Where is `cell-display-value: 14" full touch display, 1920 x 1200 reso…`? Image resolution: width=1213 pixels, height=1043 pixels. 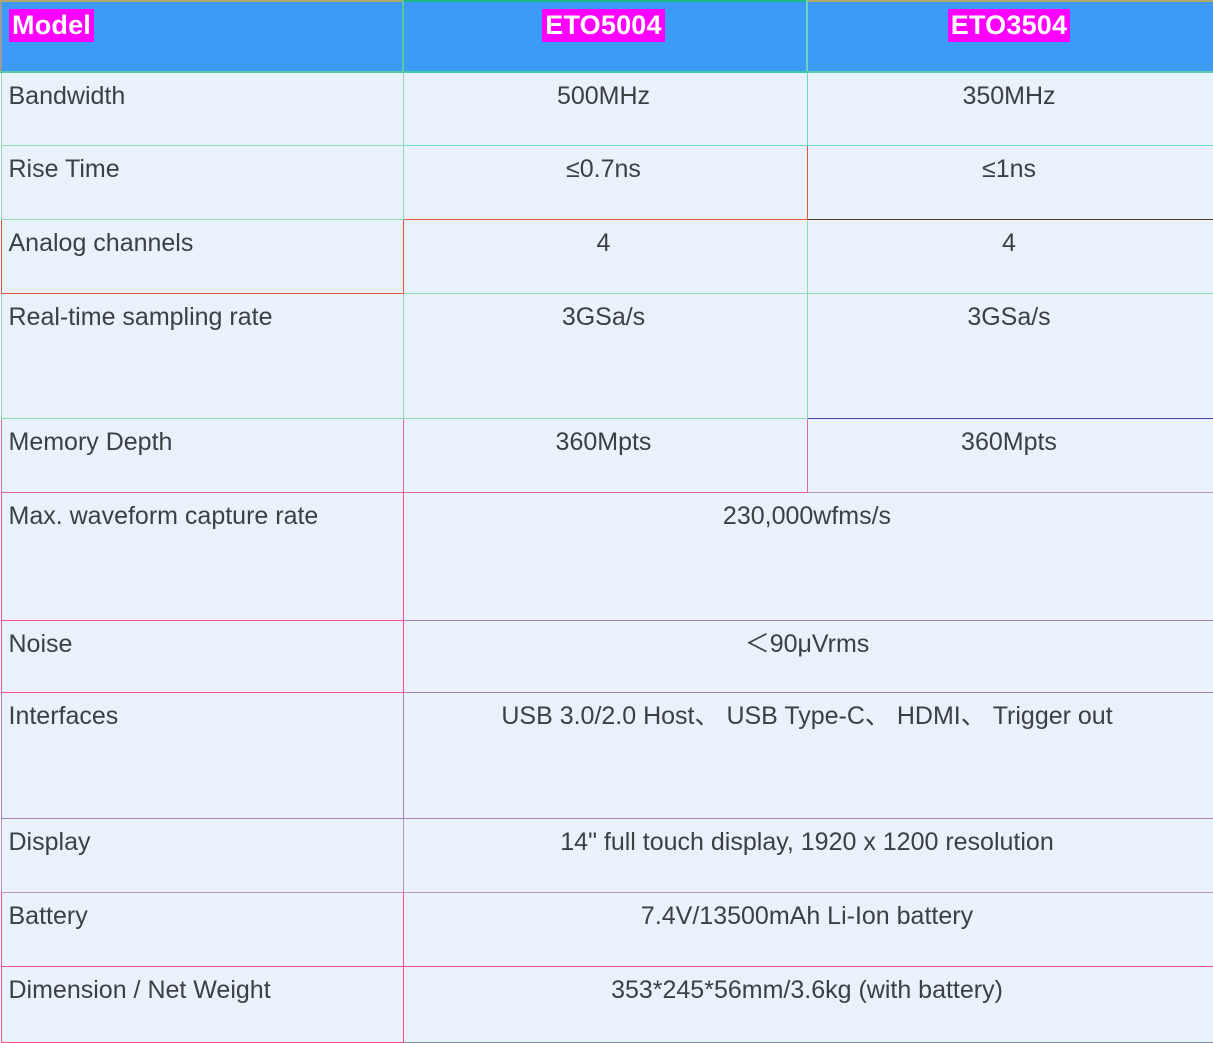
cell-display-value: 14" full touch display, 1920 x 1200 reso… is located at coordinates (807, 855).